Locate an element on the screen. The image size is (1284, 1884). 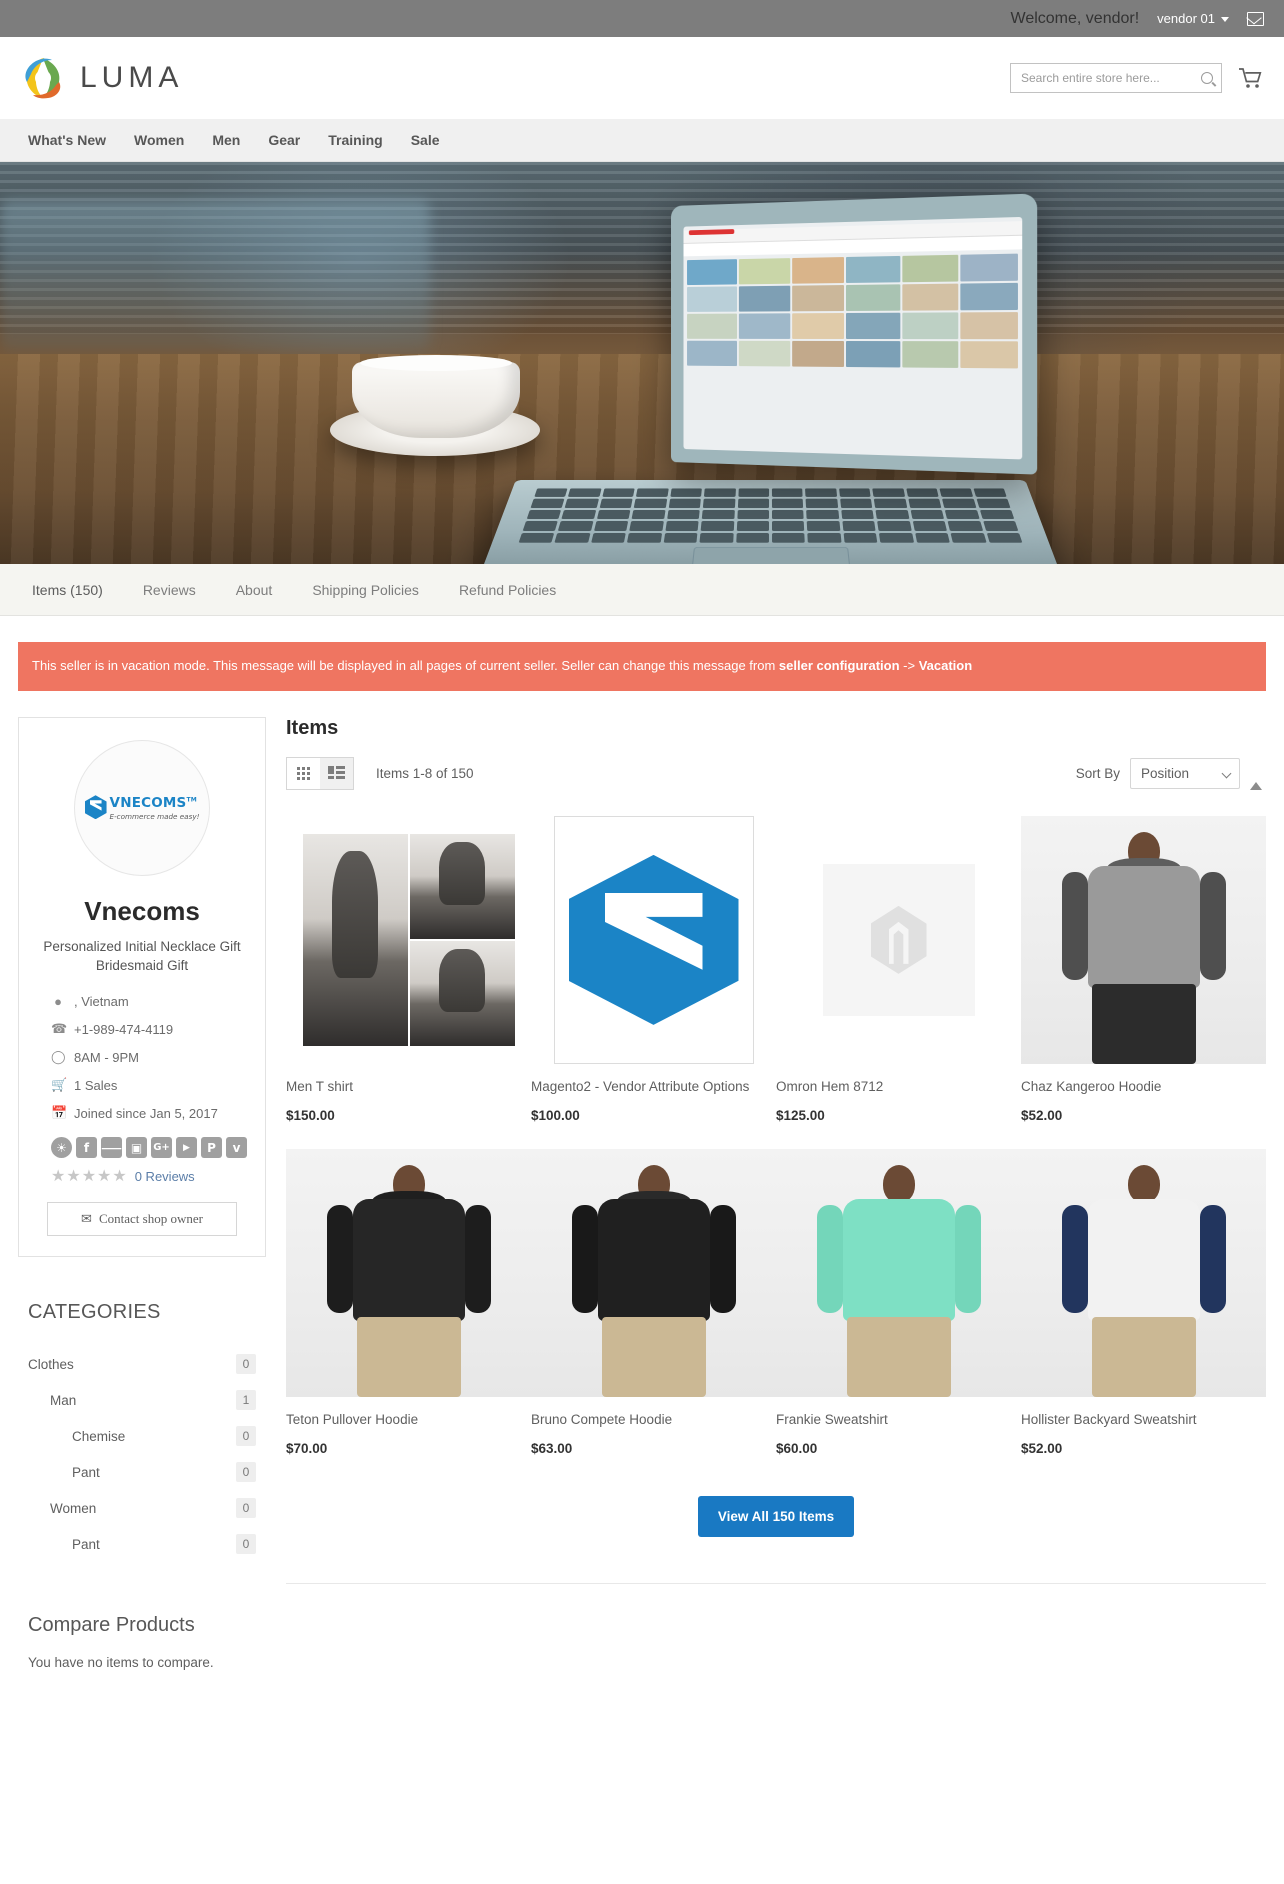
categories-title: CATEGORIES is located at coordinates (94, 1312).